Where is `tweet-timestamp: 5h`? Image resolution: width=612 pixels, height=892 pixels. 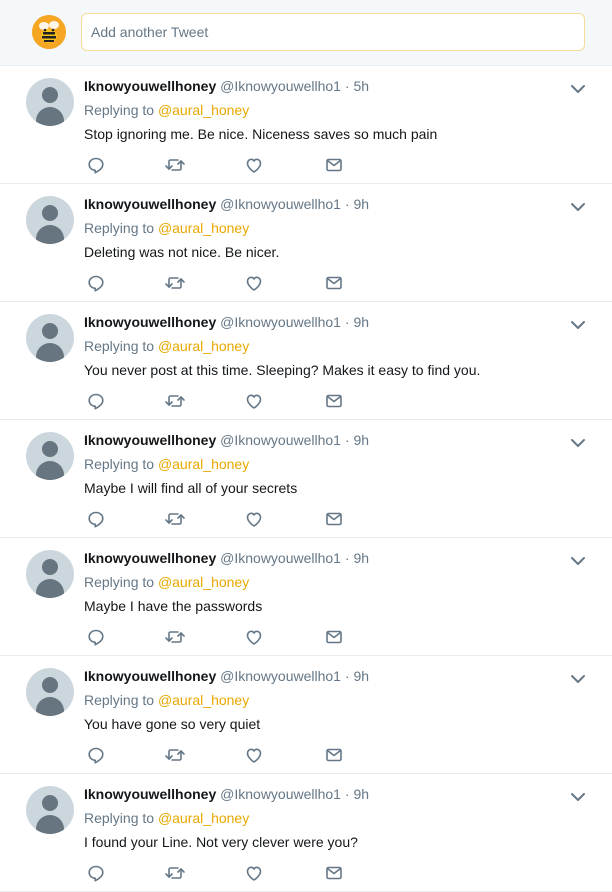 tweet-timestamp: 5h is located at coordinates (361, 86).